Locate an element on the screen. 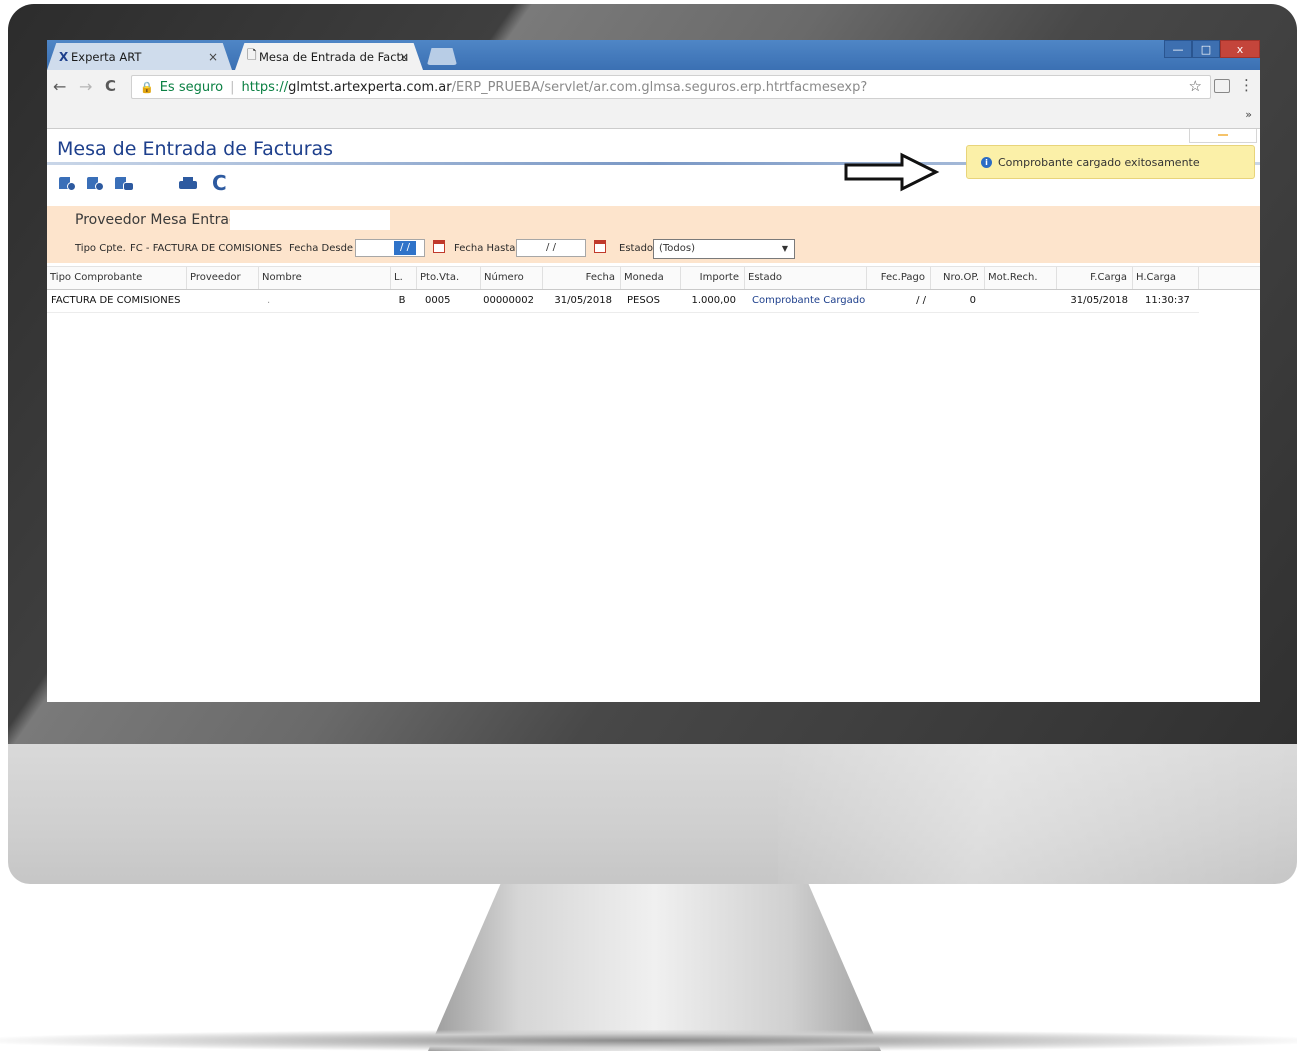 The image size is (1297, 1051). col-letra: L. is located at coordinates (404, 278).